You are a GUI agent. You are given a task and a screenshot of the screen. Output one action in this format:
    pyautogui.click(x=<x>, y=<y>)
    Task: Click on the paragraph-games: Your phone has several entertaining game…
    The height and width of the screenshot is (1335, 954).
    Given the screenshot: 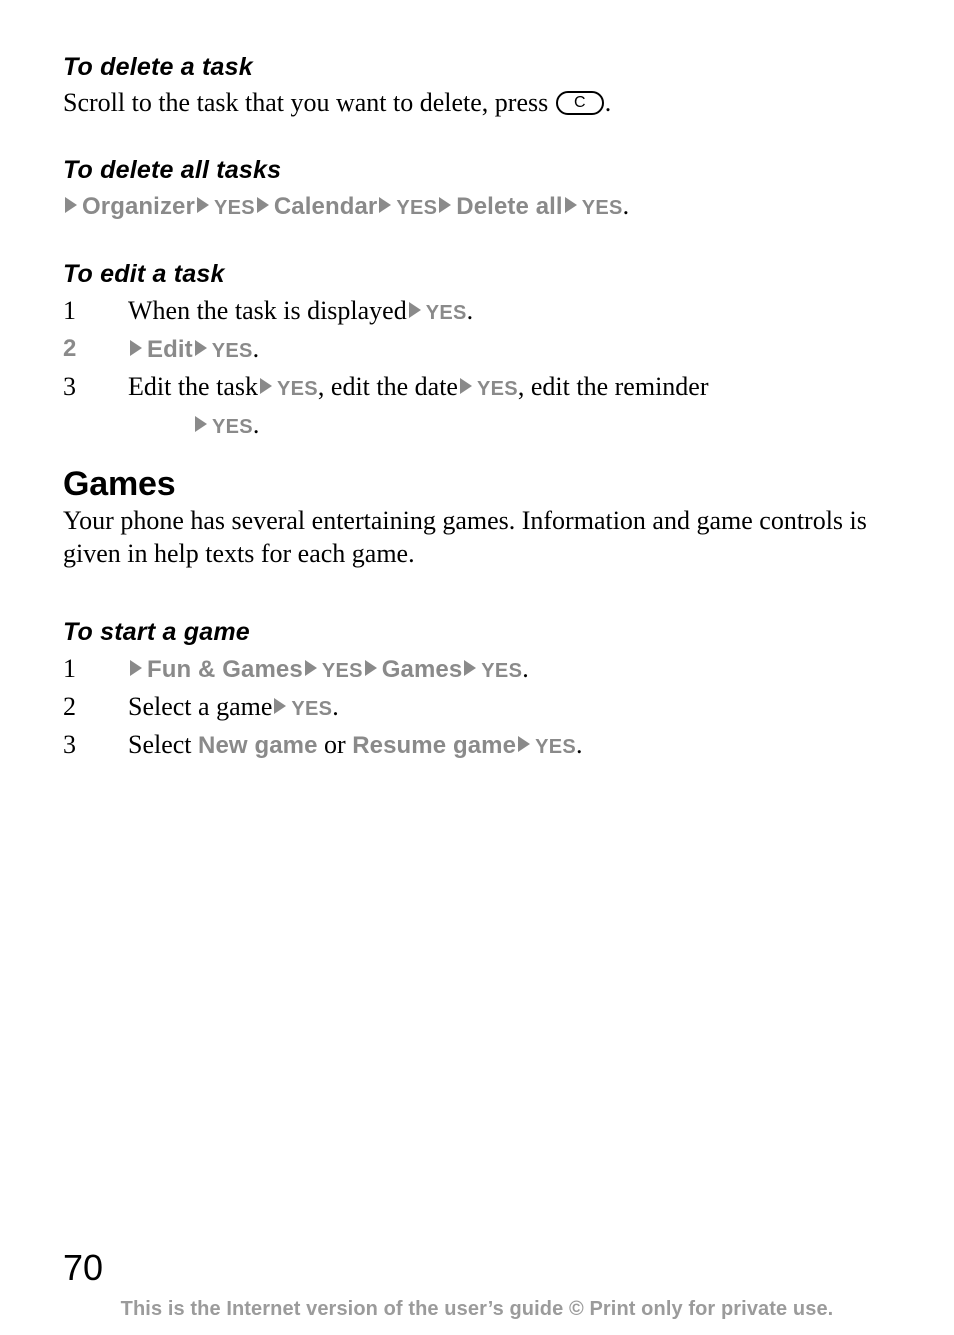 What is the action you would take?
    pyautogui.click(x=465, y=537)
    